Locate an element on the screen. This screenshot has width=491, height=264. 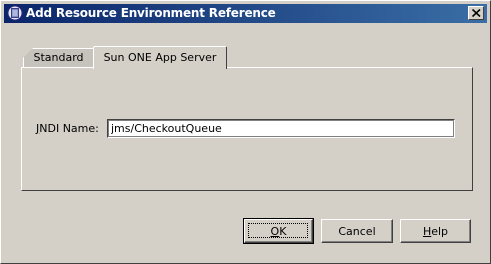
ok-button: OK is located at coordinates (278, 231).